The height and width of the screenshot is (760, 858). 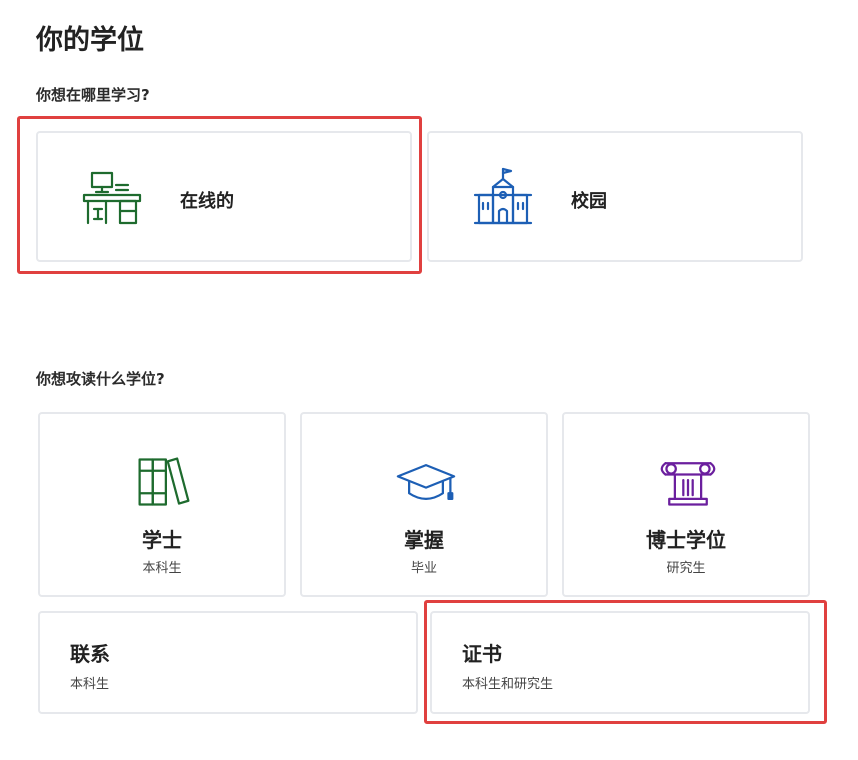 I want to click on option-online: 在线的, so click(x=224, y=196).